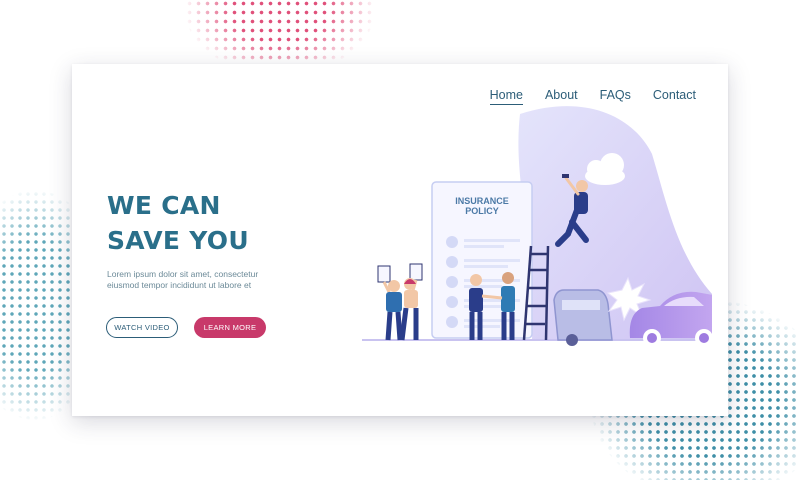 The width and height of the screenshot is (800, 480). I want to click on hero-headline: WE CAN SAVE YOU, so click(178, 223).